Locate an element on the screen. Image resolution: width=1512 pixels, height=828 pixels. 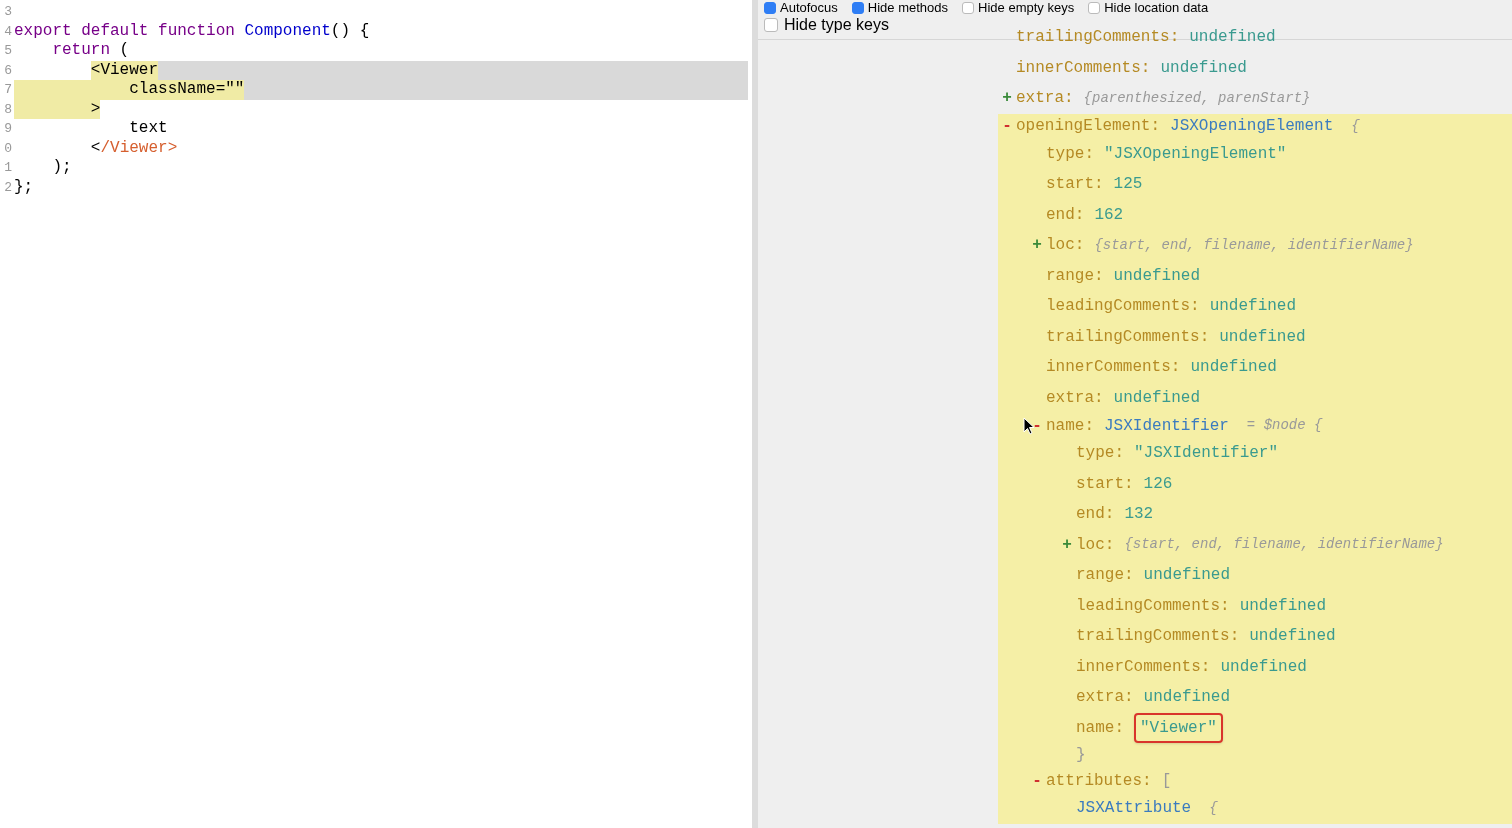
option-label: Autofocus is located at coordinates (809, 8).